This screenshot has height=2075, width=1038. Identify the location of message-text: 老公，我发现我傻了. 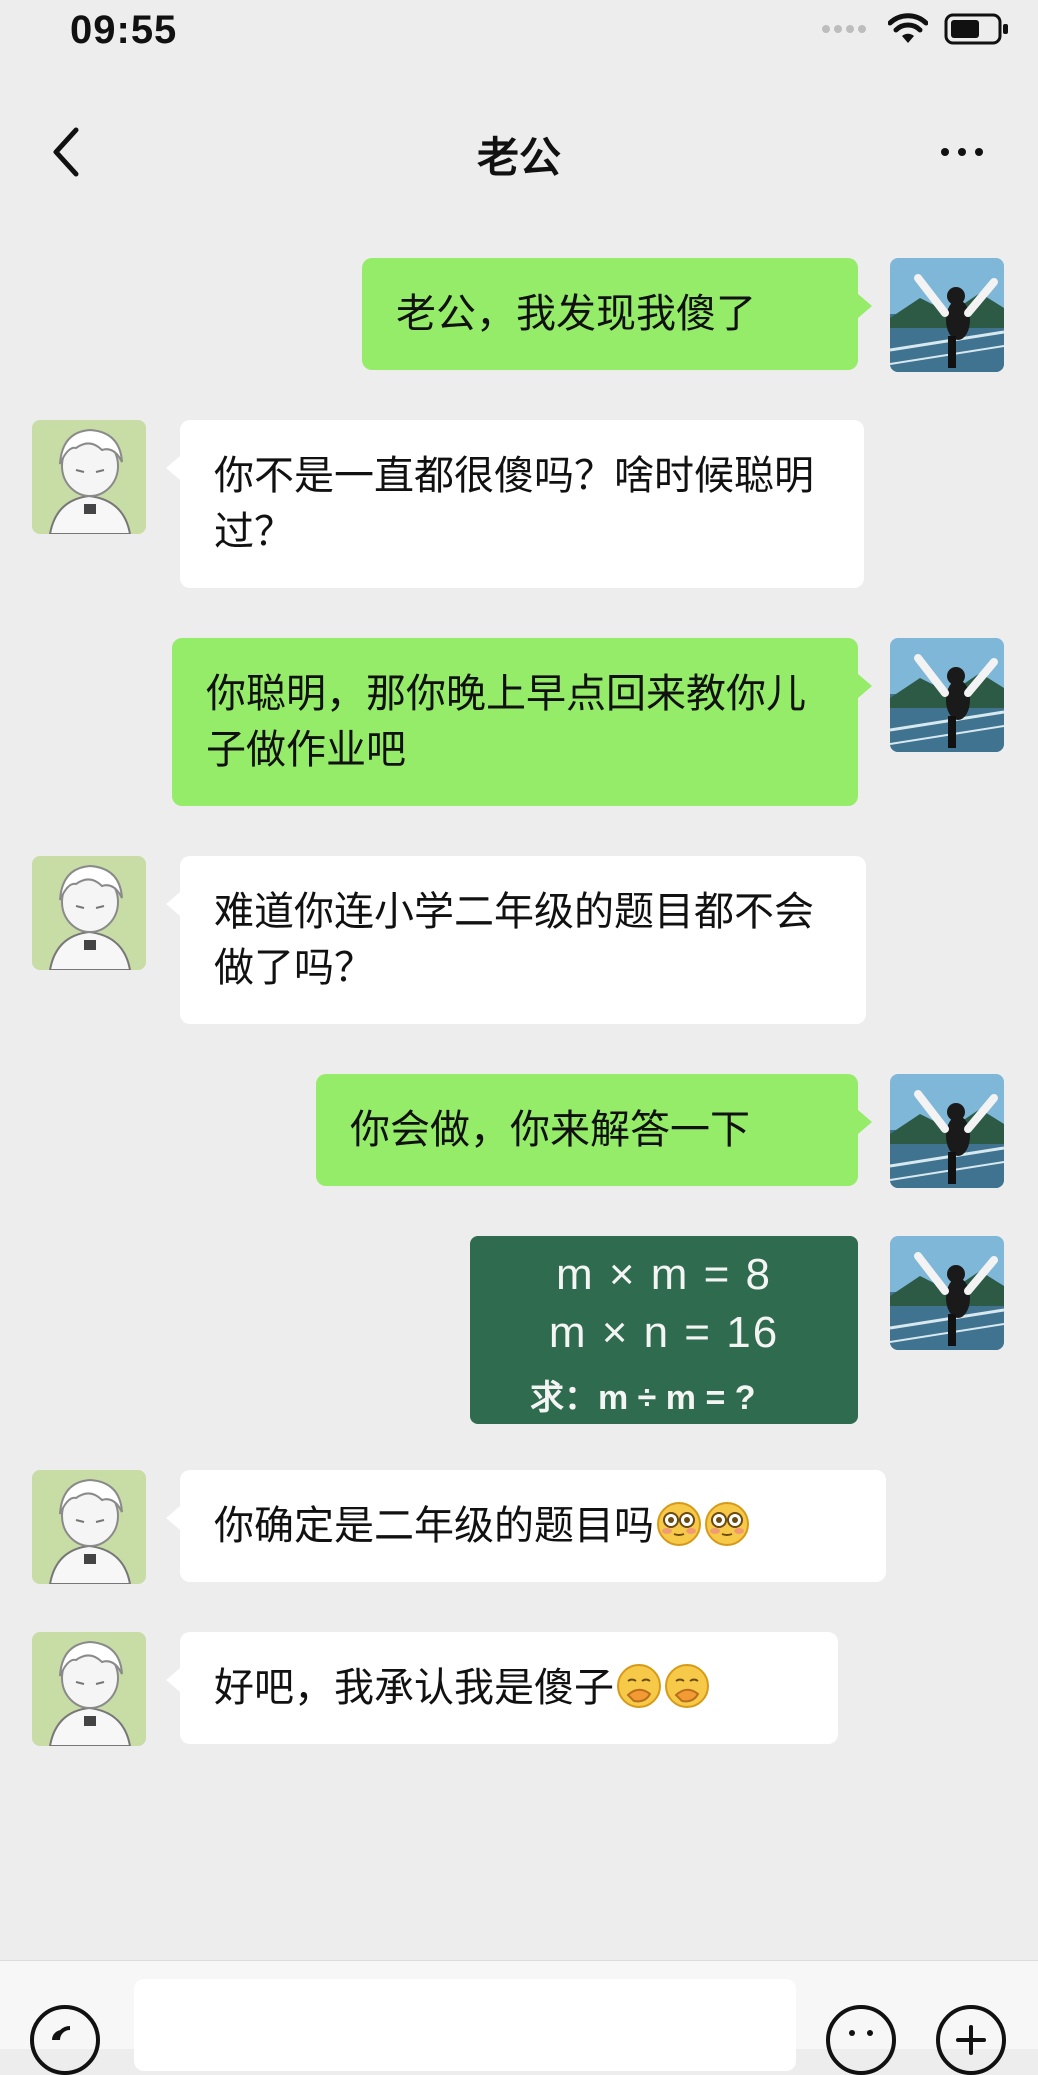
(576, 314).